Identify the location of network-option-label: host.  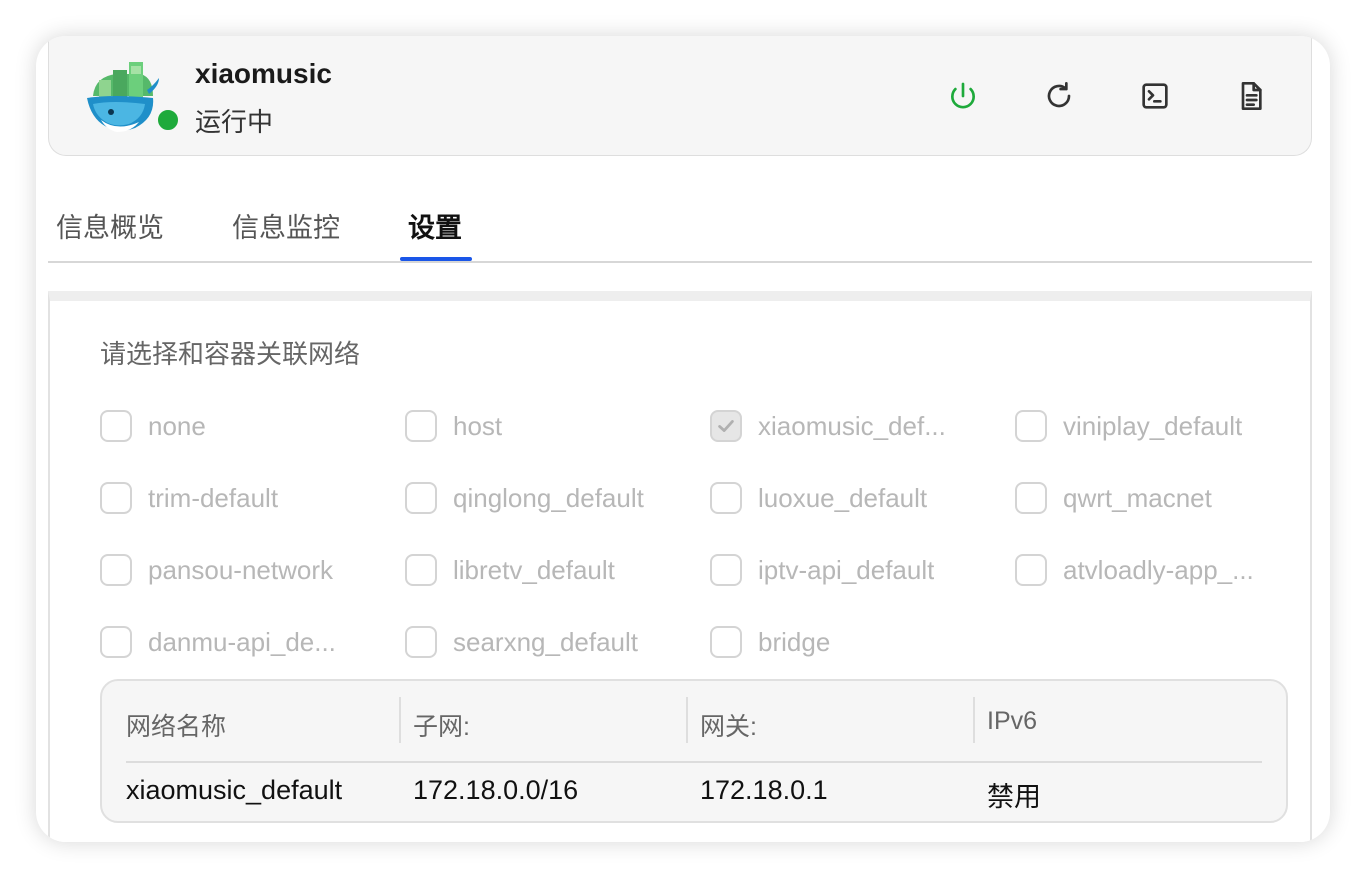
(478, 425).